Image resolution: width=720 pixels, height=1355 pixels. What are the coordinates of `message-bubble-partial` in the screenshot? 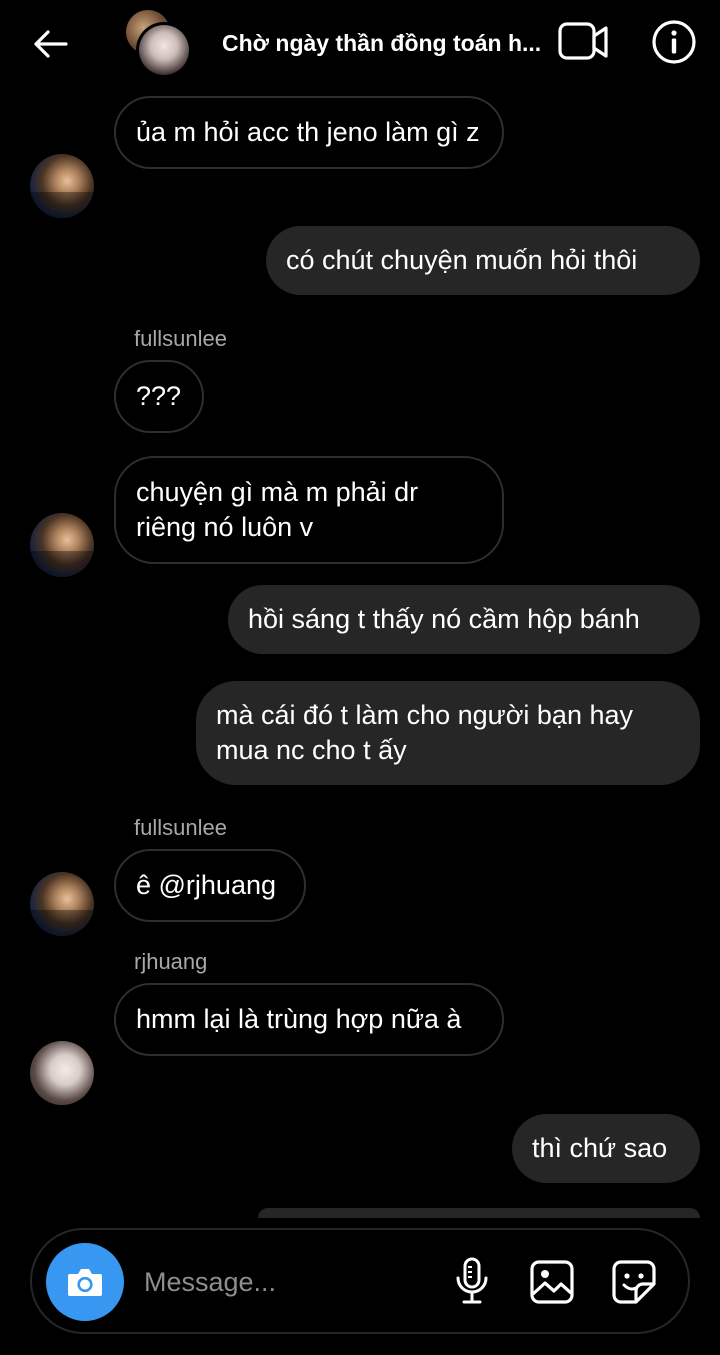 It's located at (479, 1213).